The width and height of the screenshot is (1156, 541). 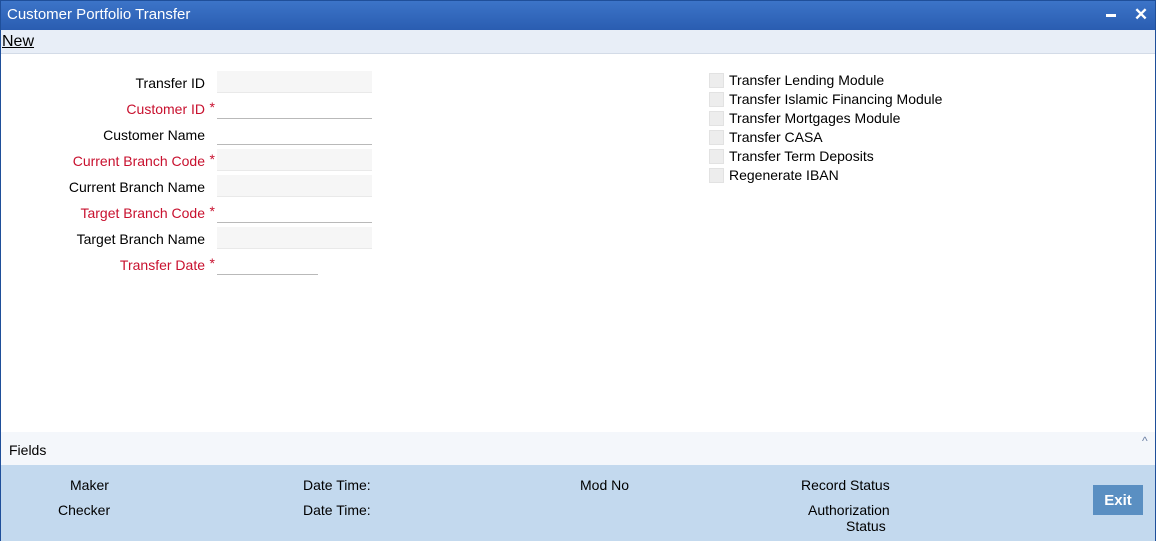 I want to click on customer-id-label: Customer ID, so click(x=165, y=109).